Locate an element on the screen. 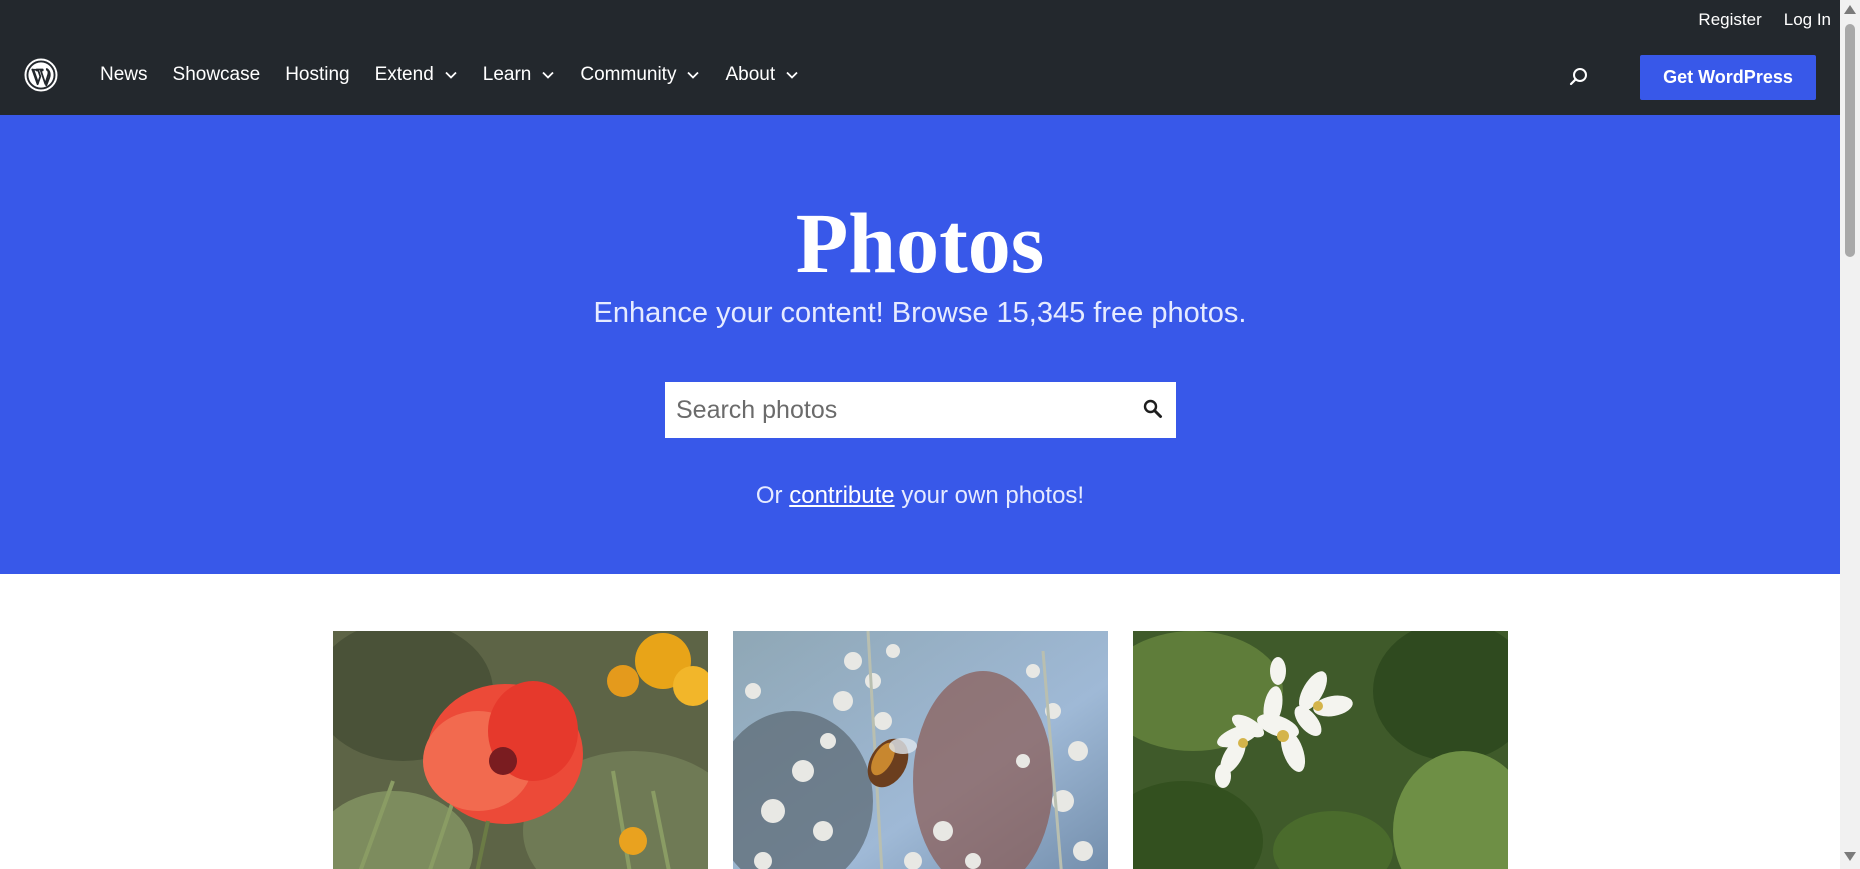  nav-about-label: About is located at coordinates (750, 74).